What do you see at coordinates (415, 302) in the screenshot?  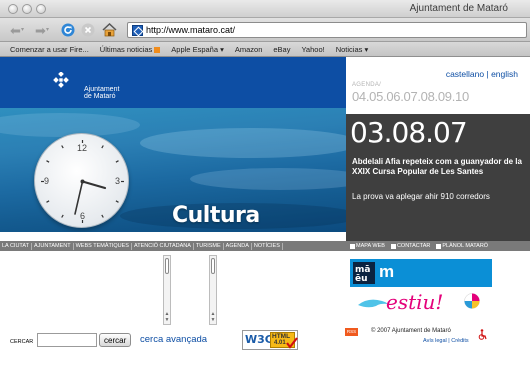 I see `estiu-text: estiu!` at bounding box center [415, 302].